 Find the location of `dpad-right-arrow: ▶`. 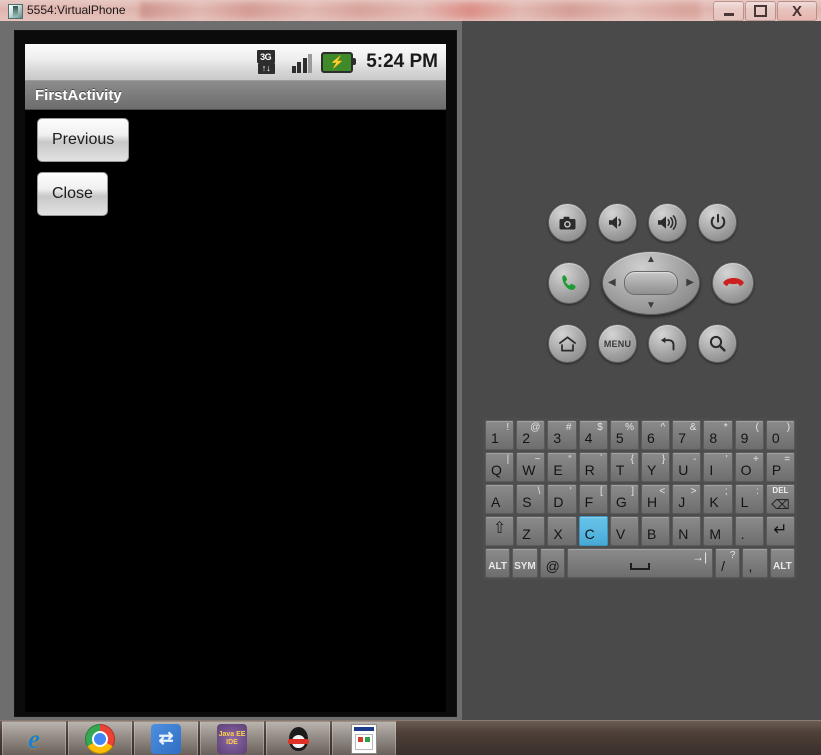

dpad-right-arrow: ▶ is located at coordinates (690, 283).